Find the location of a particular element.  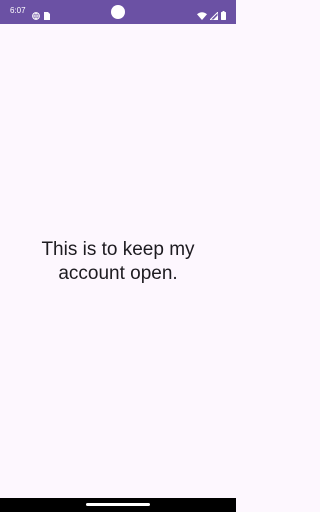

battery-icon is located at coordinates (223, 16).